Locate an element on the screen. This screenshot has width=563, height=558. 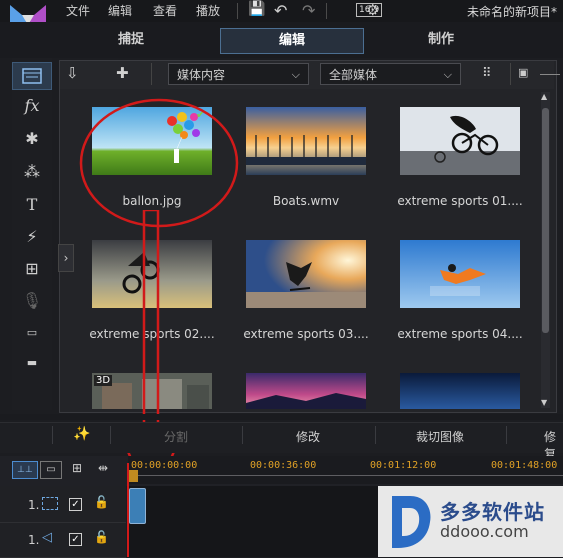
tab-produce: 制作 is located at coordinates (441, 40).